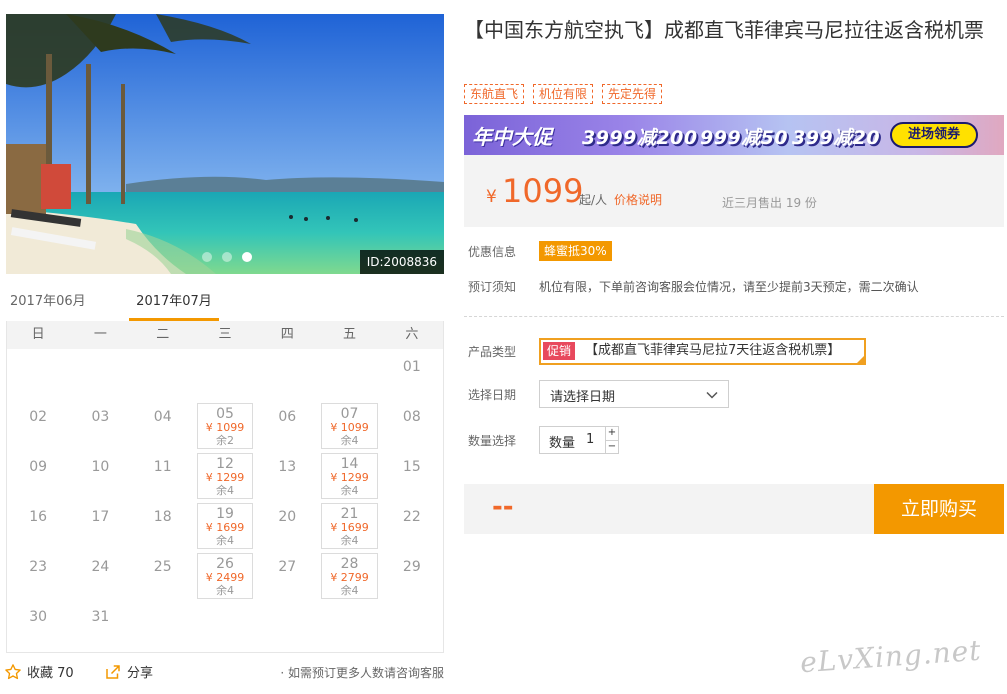 The height and width of the screenshot is (694, 1007). What do you see at coordinates (225, 514) in the screenshot?
I see `day-number: 19` at bounding box center [225, 514].